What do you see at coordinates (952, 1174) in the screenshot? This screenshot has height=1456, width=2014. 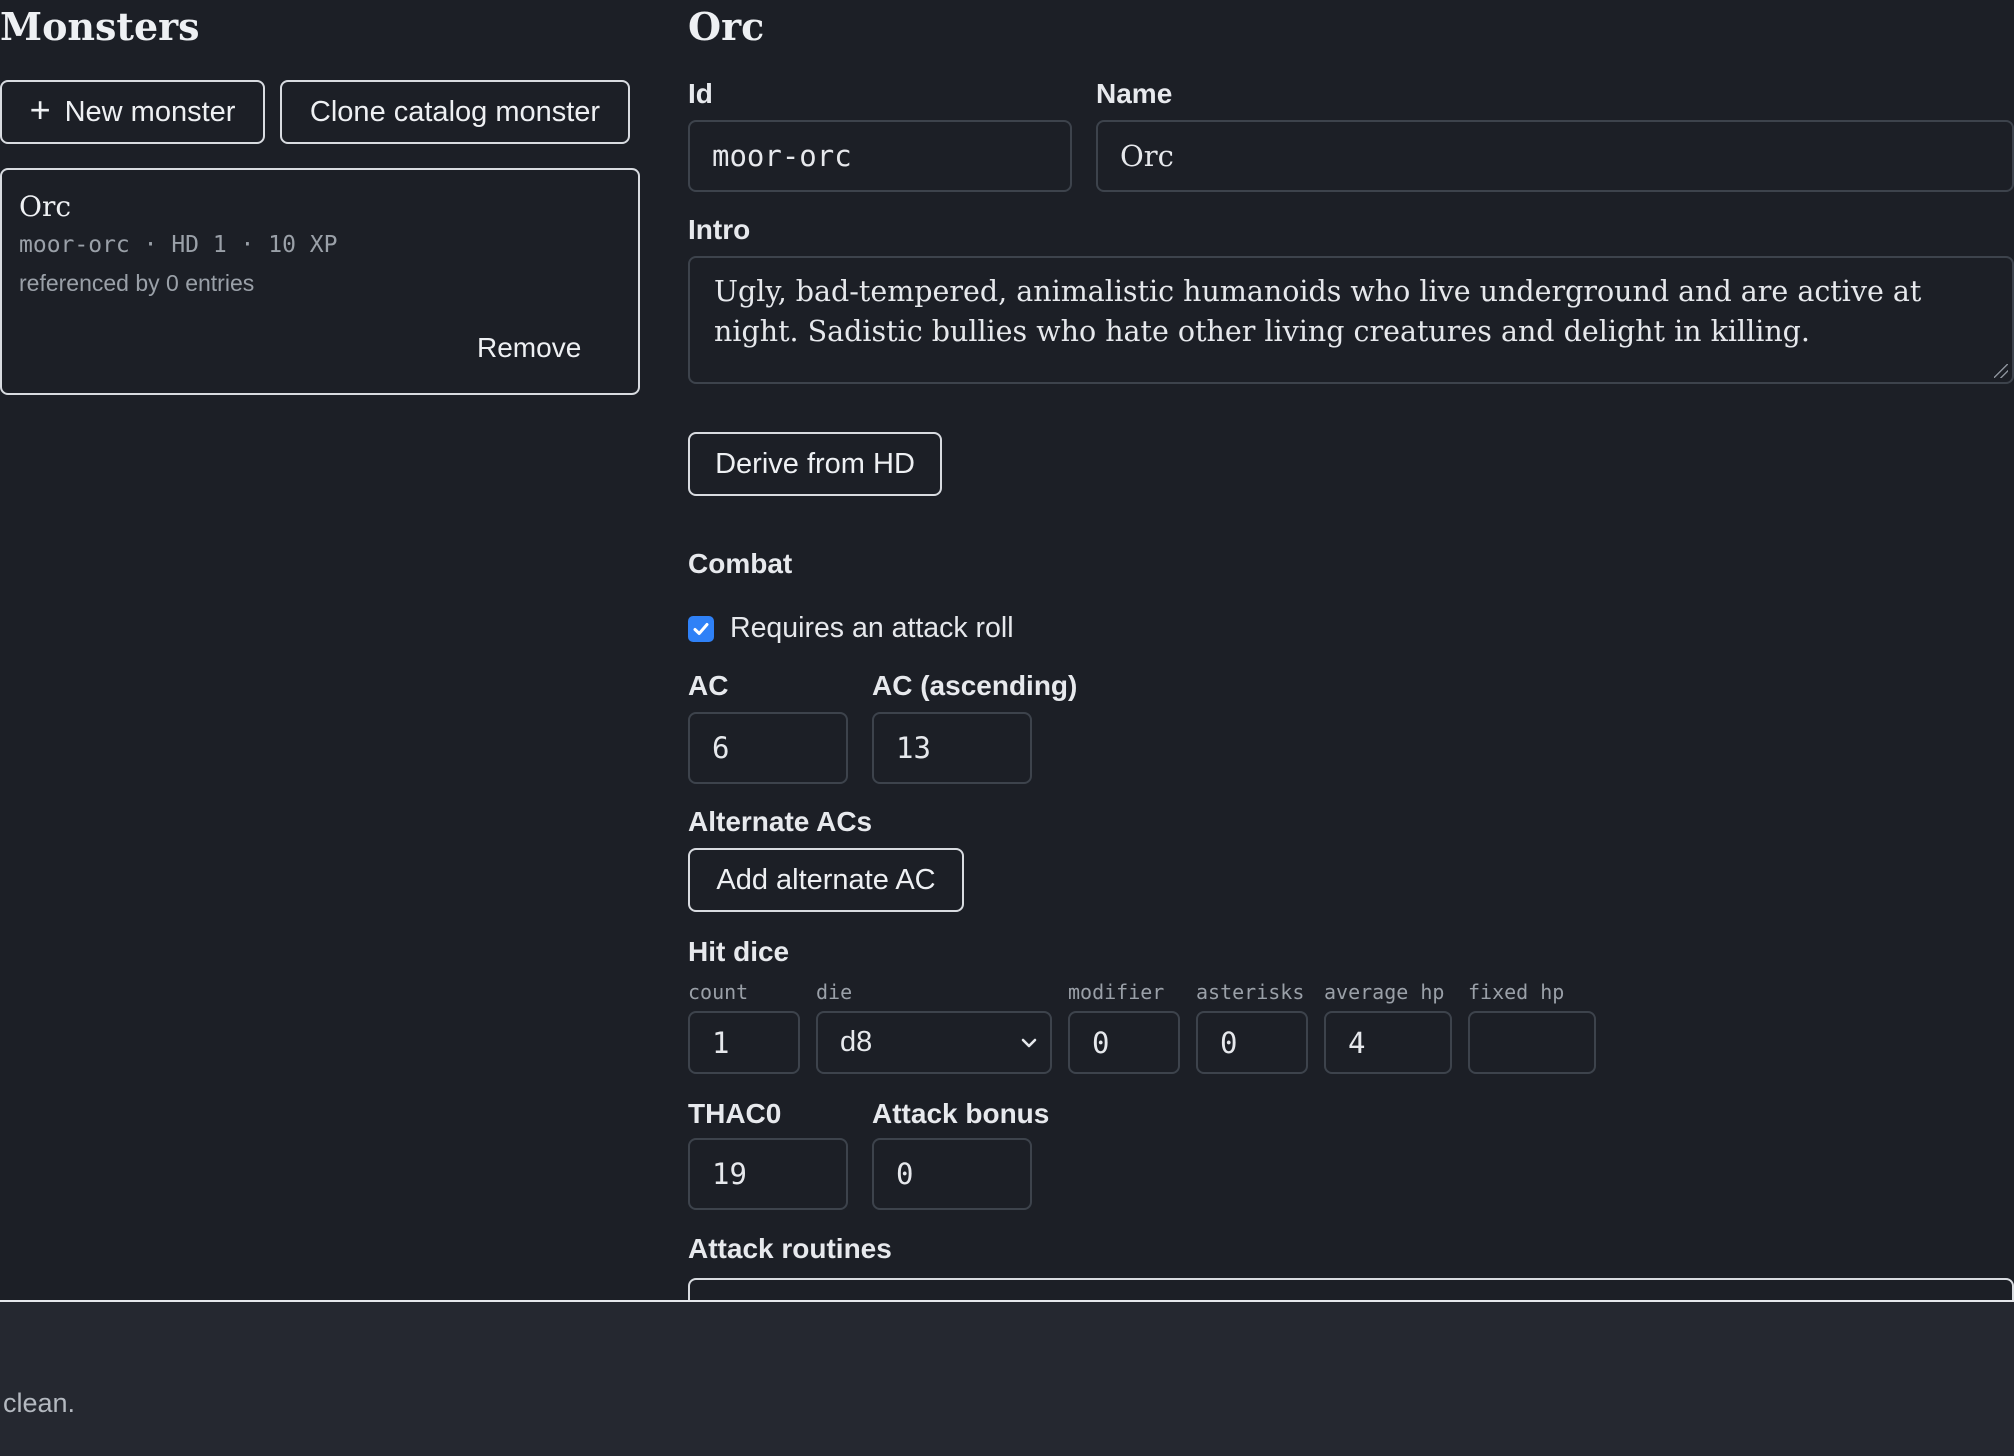 I see `attack-bonus-input: 0` at bounding box center [952, 1174].